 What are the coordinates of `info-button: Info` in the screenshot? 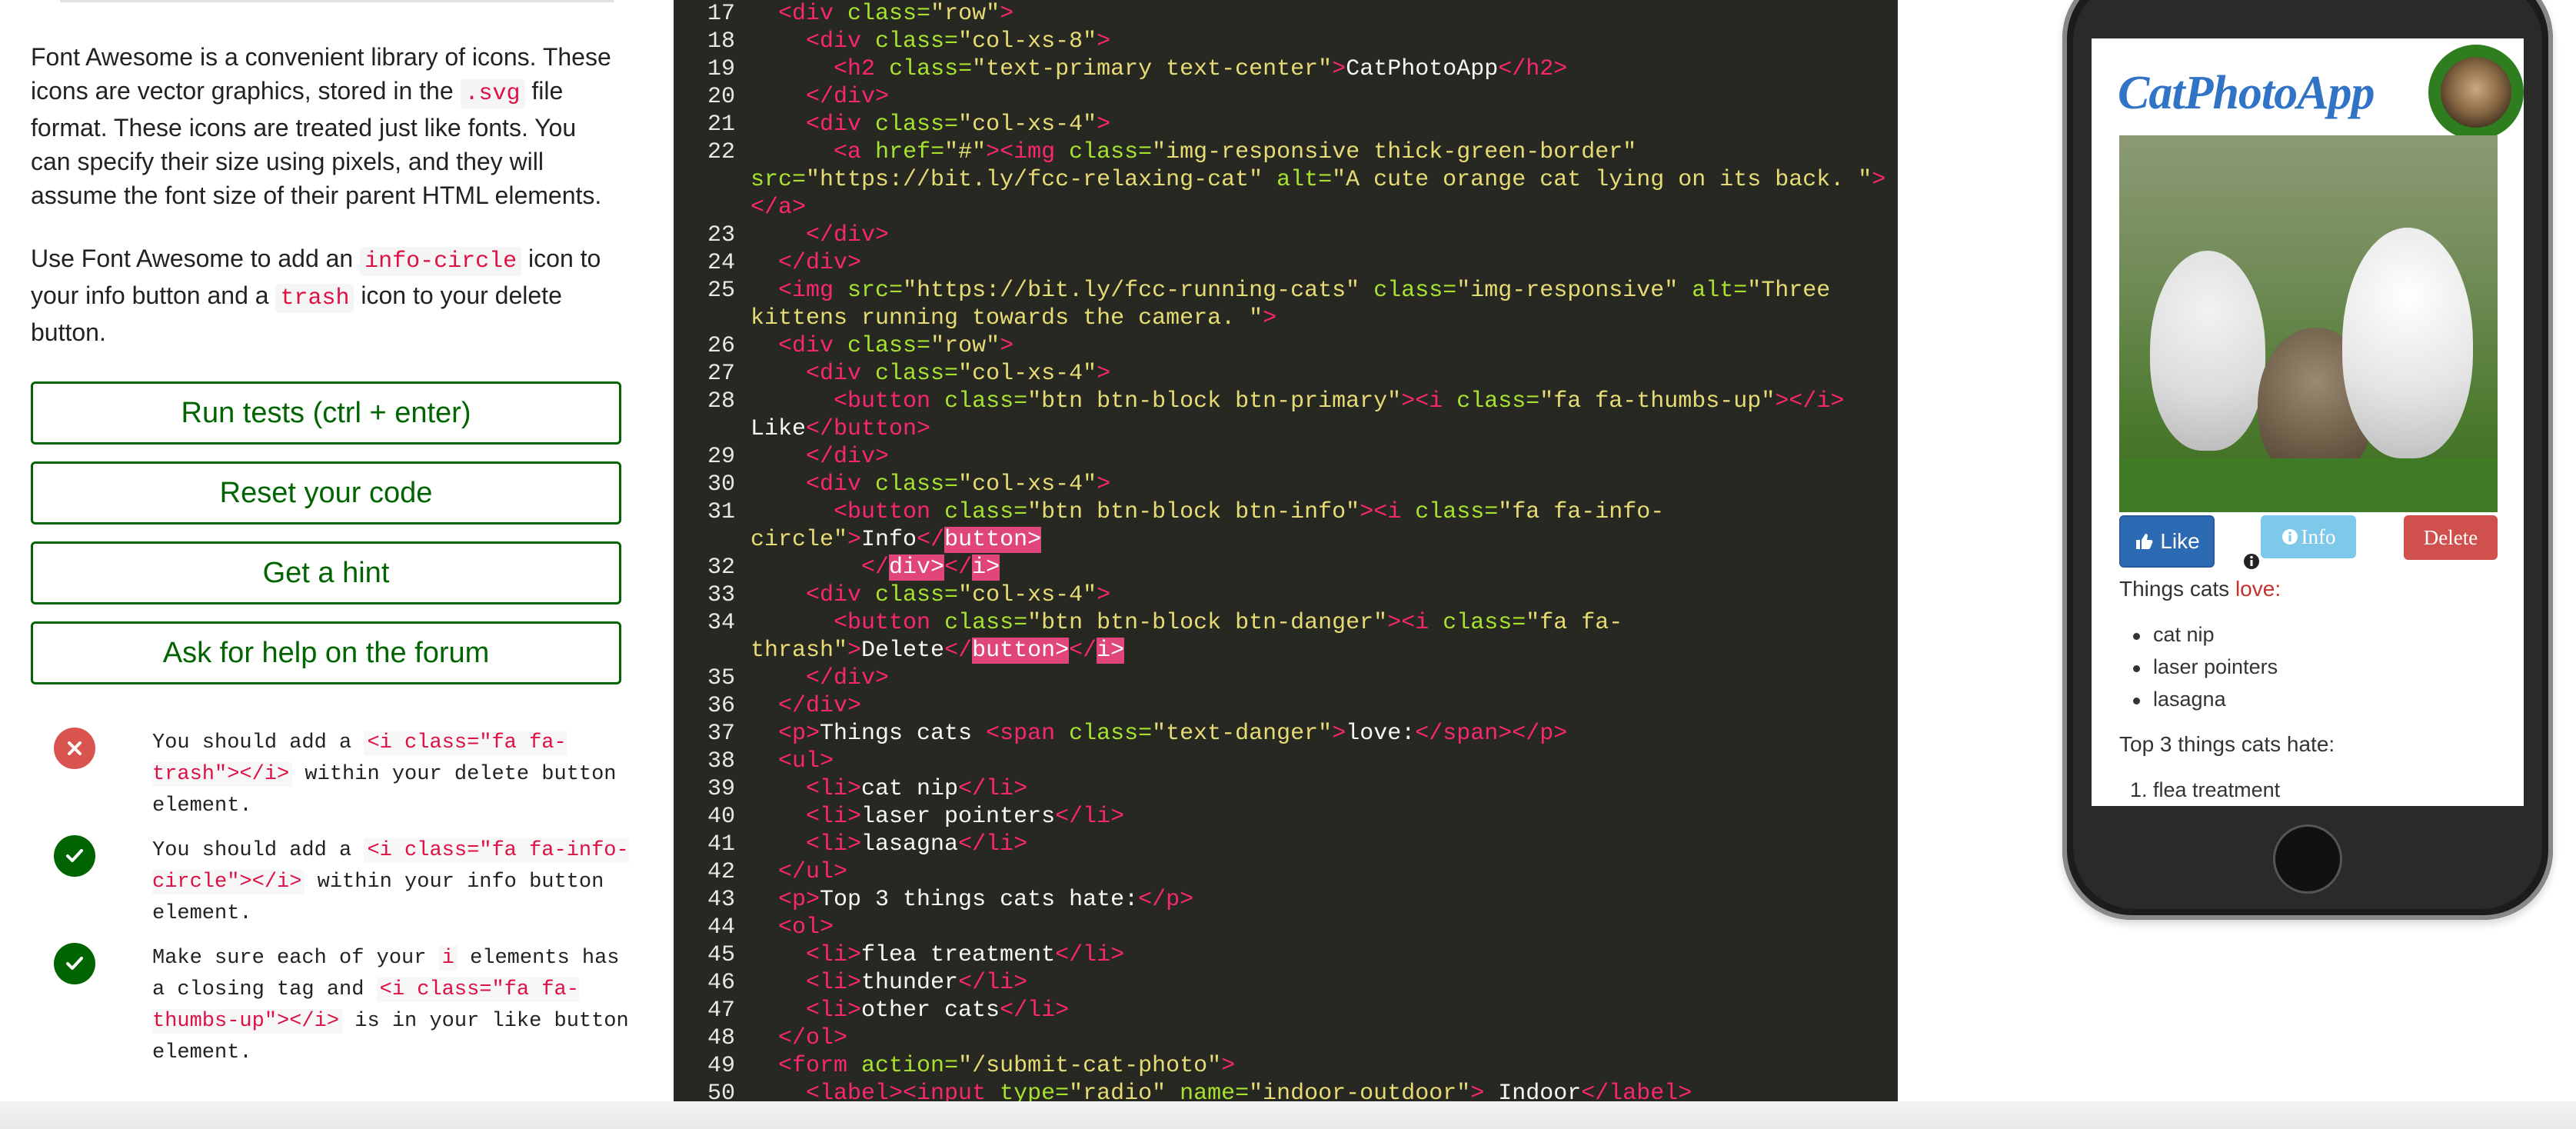 It's located at (2309, 536).